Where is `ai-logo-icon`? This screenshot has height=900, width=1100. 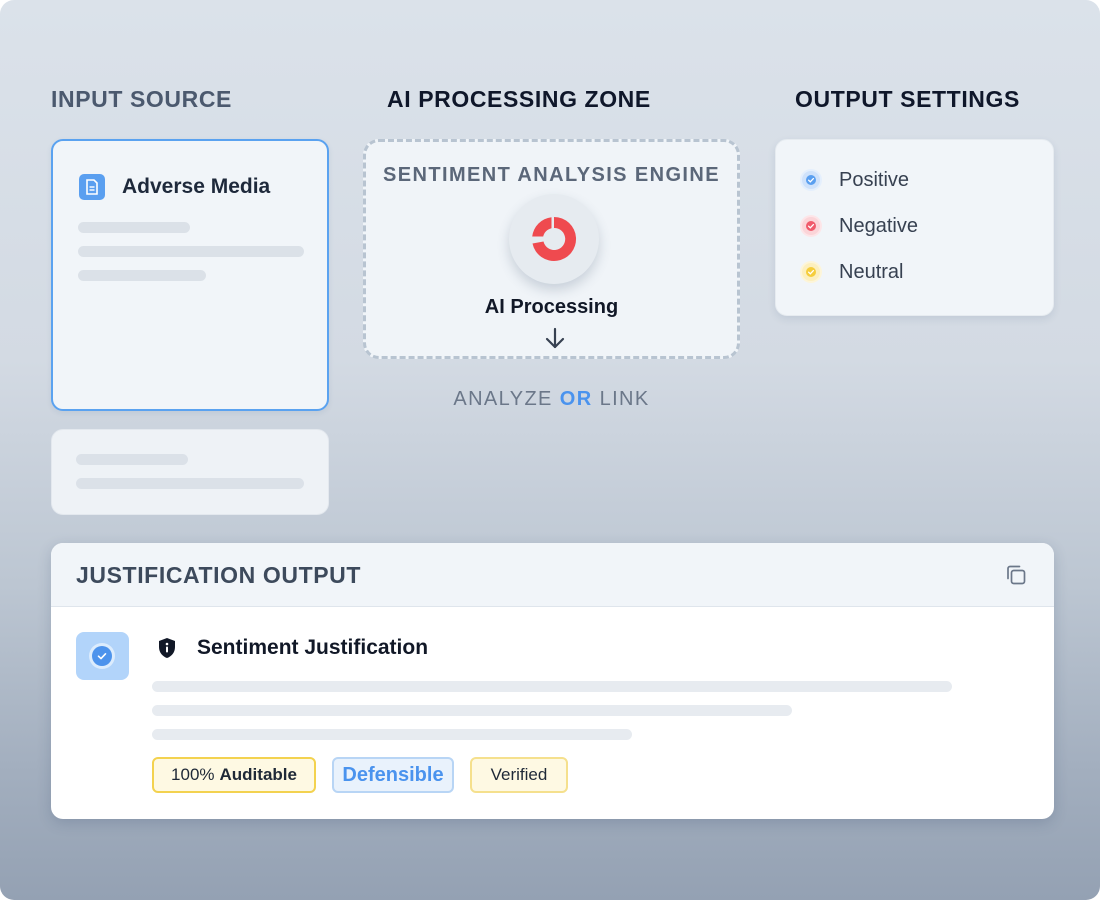
ai-logo-icon is located at coordinates (554, 238).